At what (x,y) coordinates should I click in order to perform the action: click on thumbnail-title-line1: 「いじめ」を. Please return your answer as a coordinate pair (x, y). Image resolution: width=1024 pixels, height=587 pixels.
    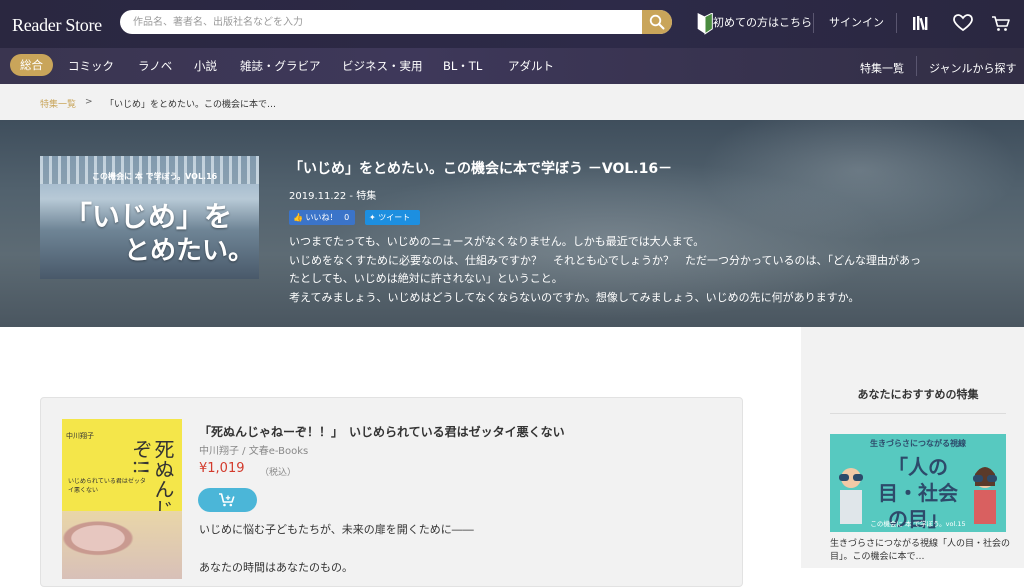
    Looking at the image, I should click on (148, 216).